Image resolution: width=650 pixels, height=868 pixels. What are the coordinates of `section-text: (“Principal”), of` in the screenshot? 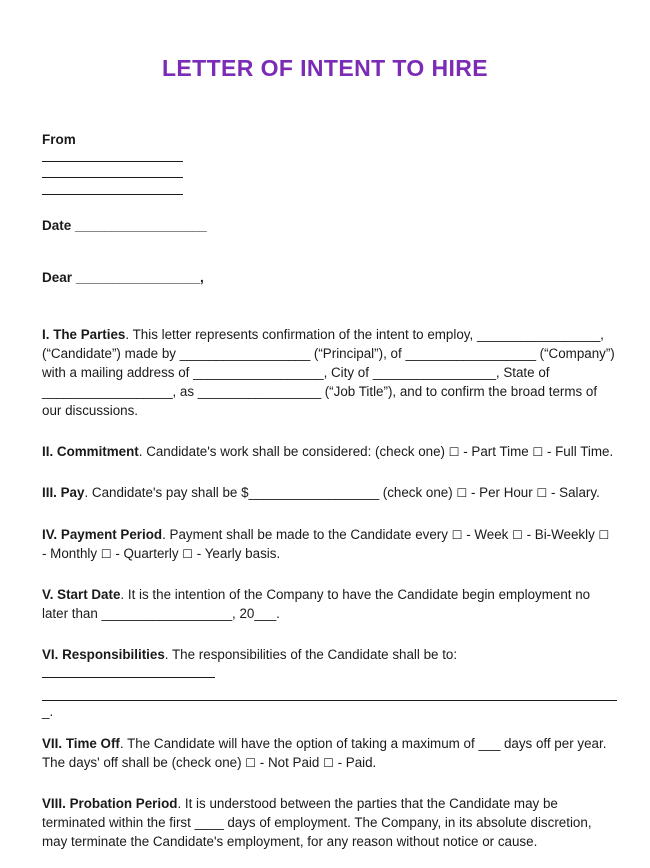 It's located at (357, 354).